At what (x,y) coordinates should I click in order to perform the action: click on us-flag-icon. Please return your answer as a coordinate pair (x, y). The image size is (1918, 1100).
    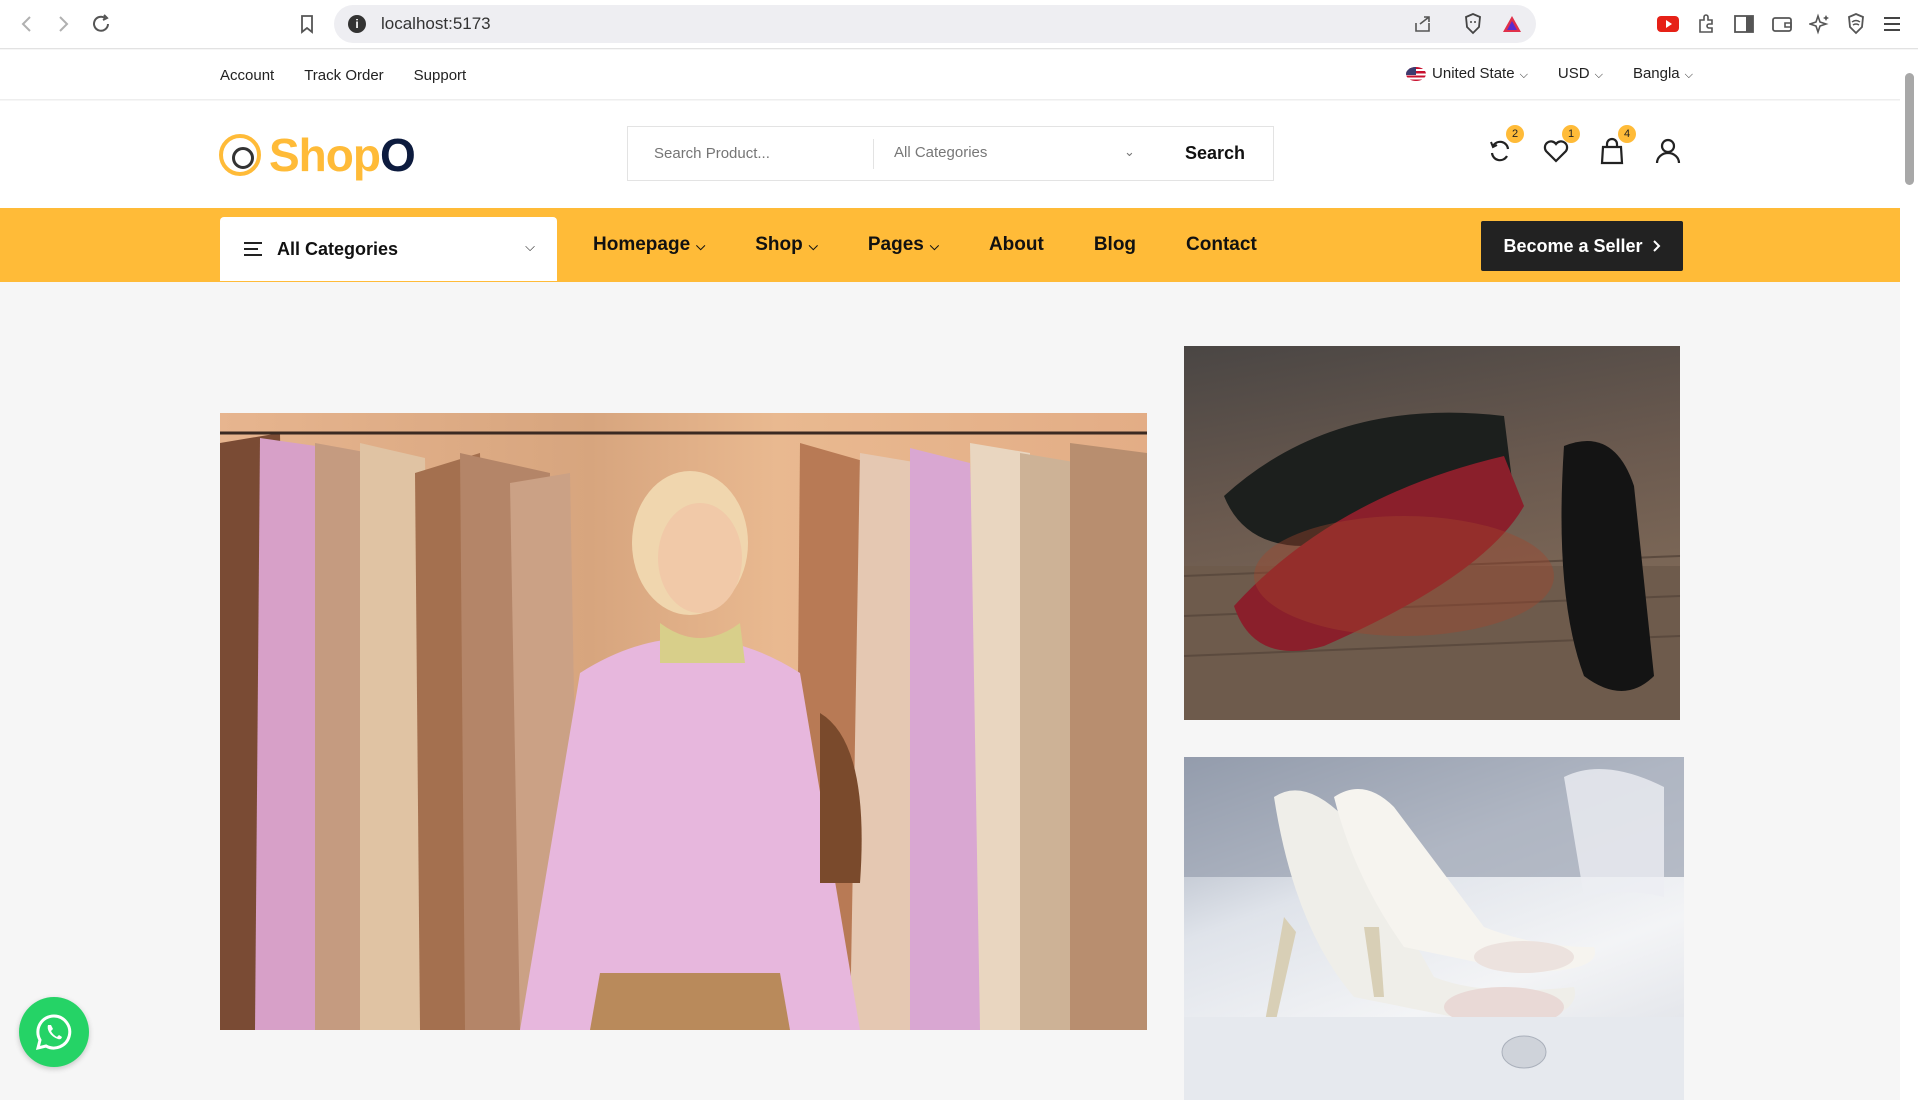
    Looking at the image, I should click on (1416, 74).